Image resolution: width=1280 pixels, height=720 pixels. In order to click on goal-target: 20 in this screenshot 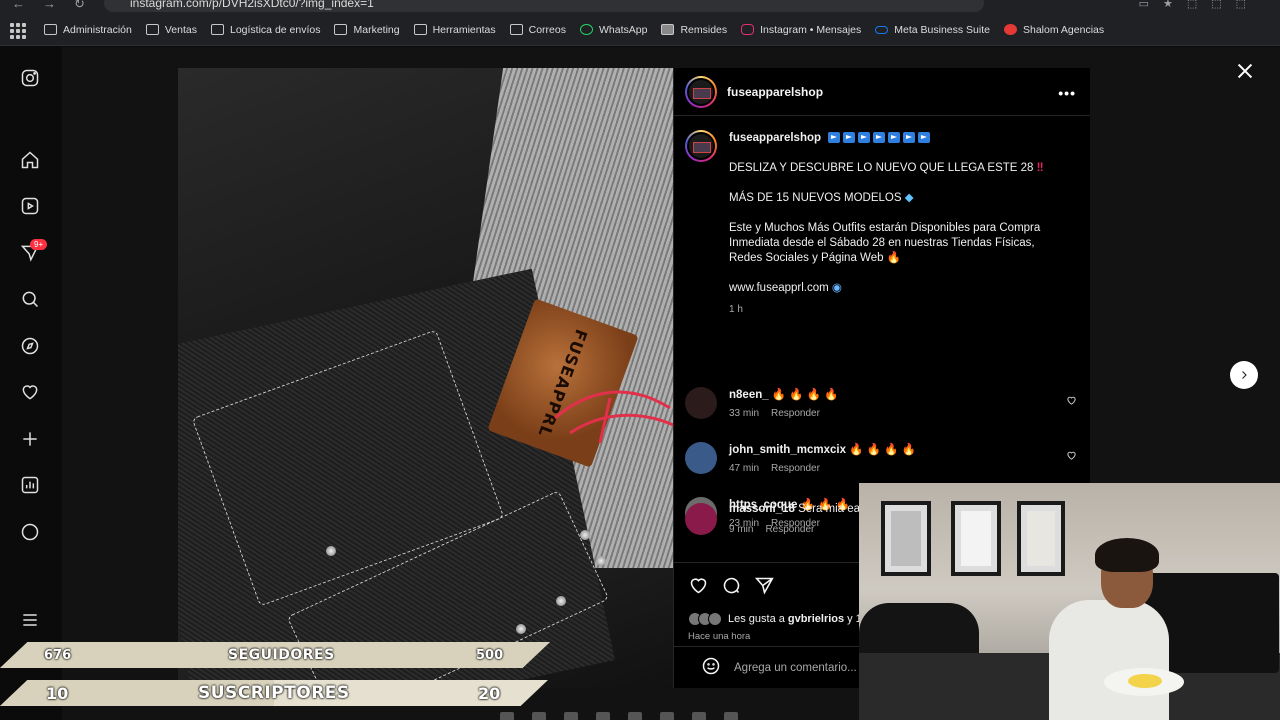, I will do `click(489, 693)`.